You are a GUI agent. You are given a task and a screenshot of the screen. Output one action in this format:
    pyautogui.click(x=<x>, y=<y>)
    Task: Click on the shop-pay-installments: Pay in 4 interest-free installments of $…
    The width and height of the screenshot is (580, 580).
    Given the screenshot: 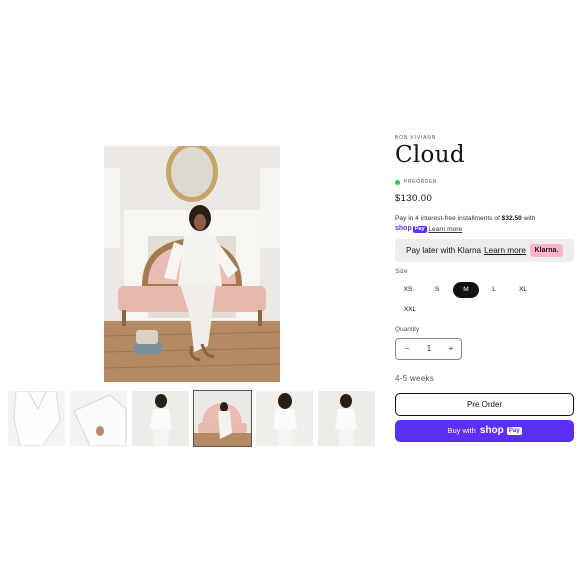 What is the action you would take?
    pyautogui.click(x=485, y=224)
    